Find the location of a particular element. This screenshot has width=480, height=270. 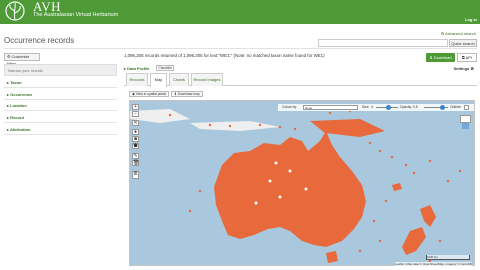

facet-label: Occurrence is located at coordinates (21, 94).